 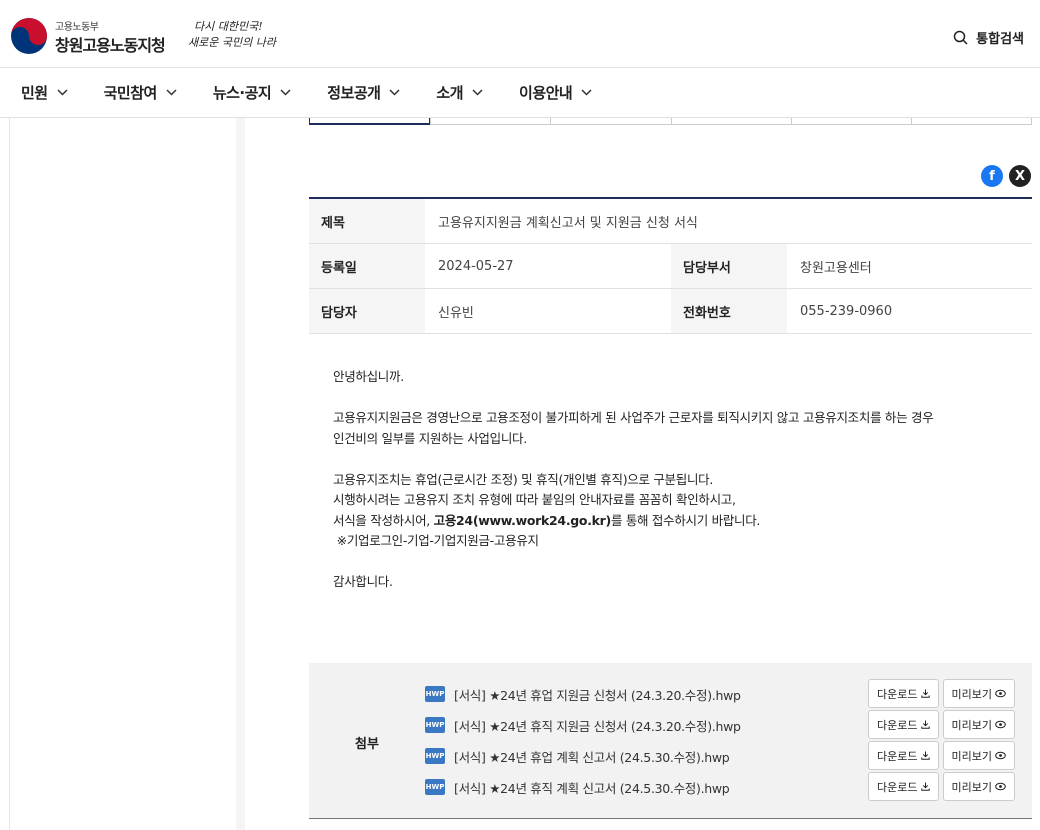 What do you see at coordinates (960, 37) in the screenshot?
I see `search-icon` at bounding box center [960, 37].